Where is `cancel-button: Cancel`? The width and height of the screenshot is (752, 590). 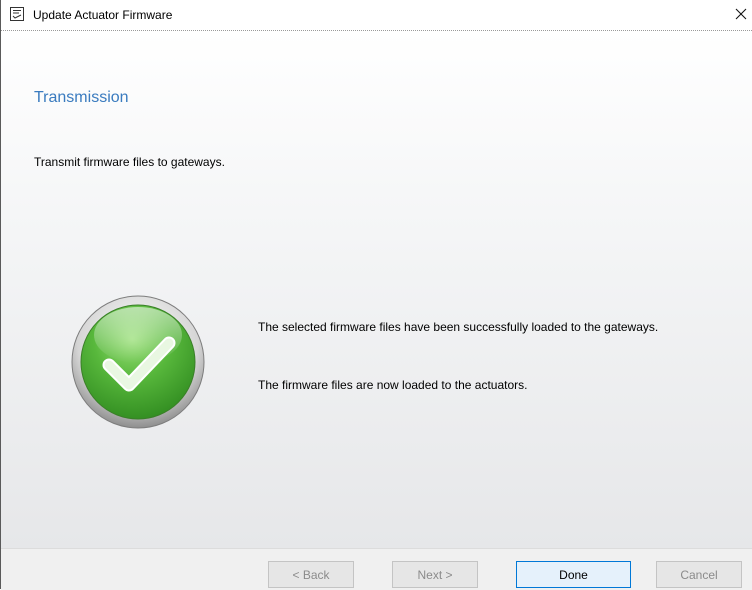 cancel-button: Cancel is located at coordinates (699, 574).